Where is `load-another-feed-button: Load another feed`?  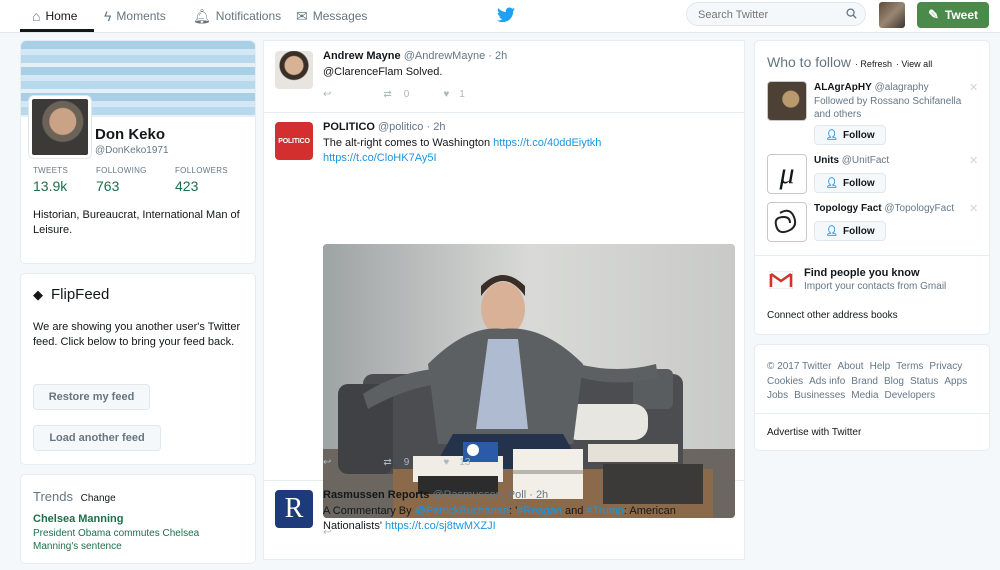 load-another-feed-button: Load another feed is located at coordinates (97, 438).